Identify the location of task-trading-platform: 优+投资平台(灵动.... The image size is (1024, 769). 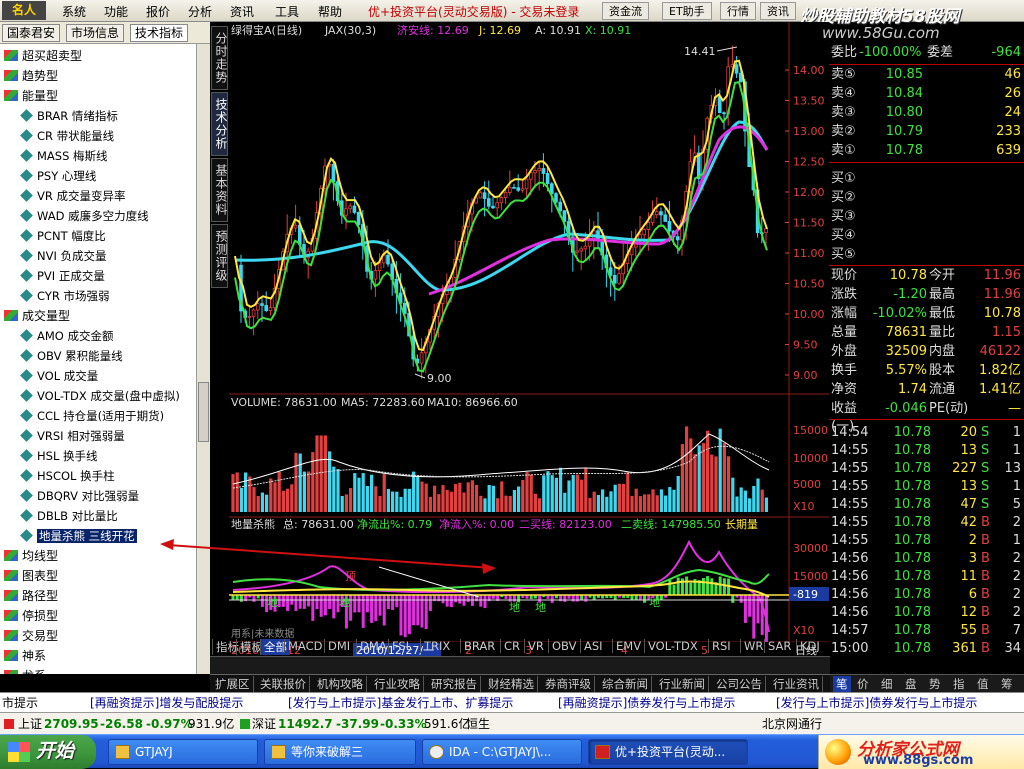
(668, 752).